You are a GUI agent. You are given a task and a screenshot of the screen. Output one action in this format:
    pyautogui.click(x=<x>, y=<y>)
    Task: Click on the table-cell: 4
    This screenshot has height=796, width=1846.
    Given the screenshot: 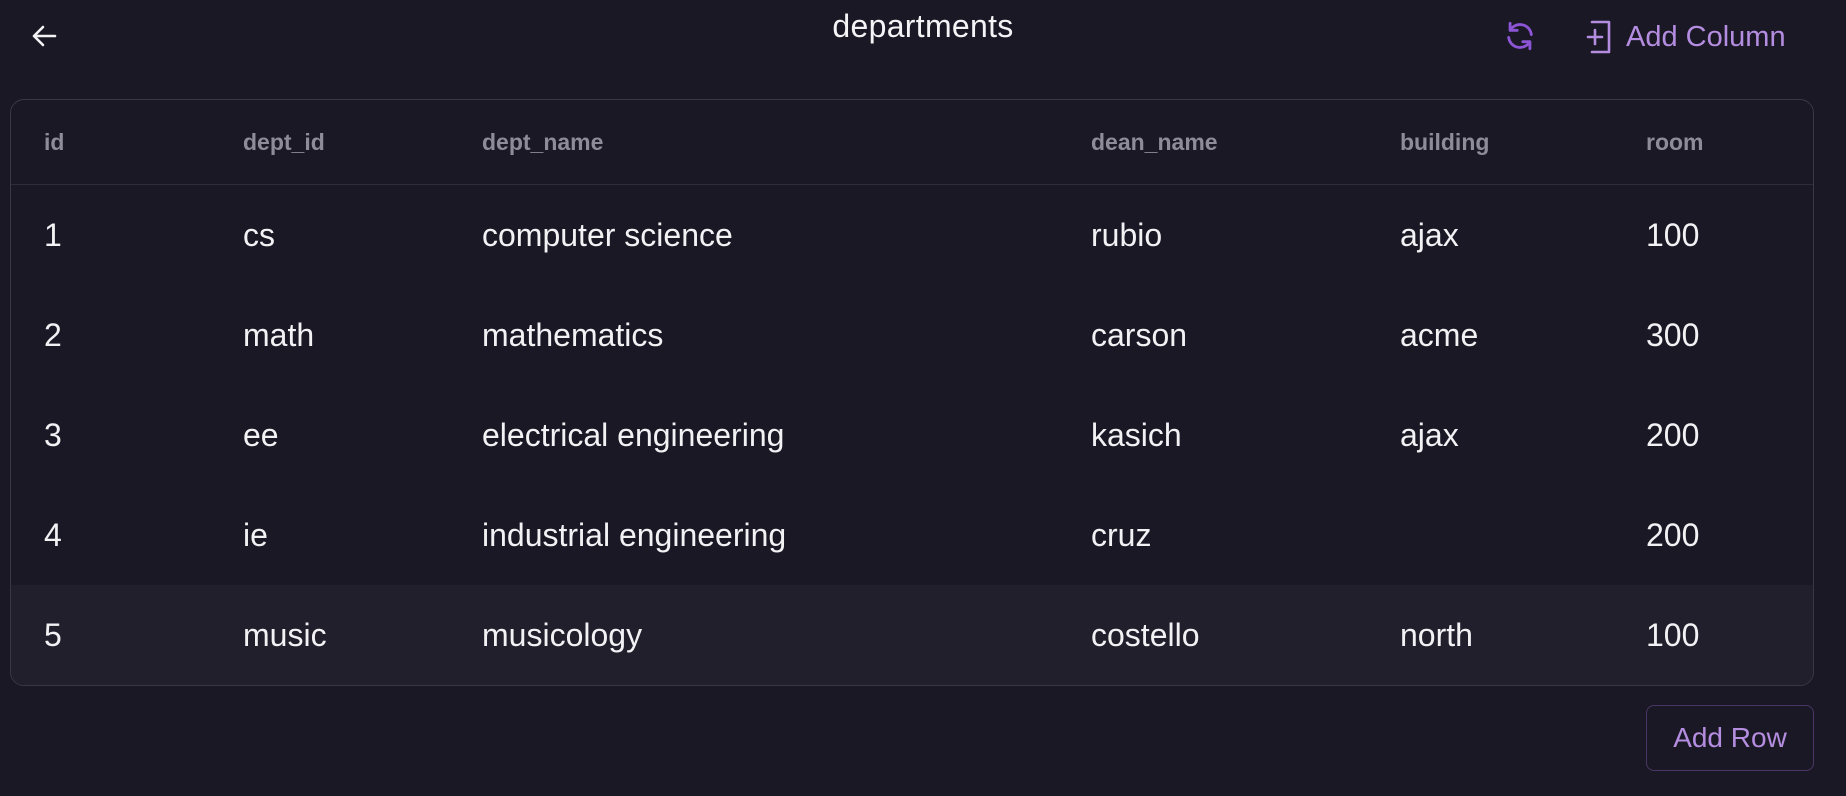 What is the action you would take?
    pyautogui.click(x=127, y=535)
    